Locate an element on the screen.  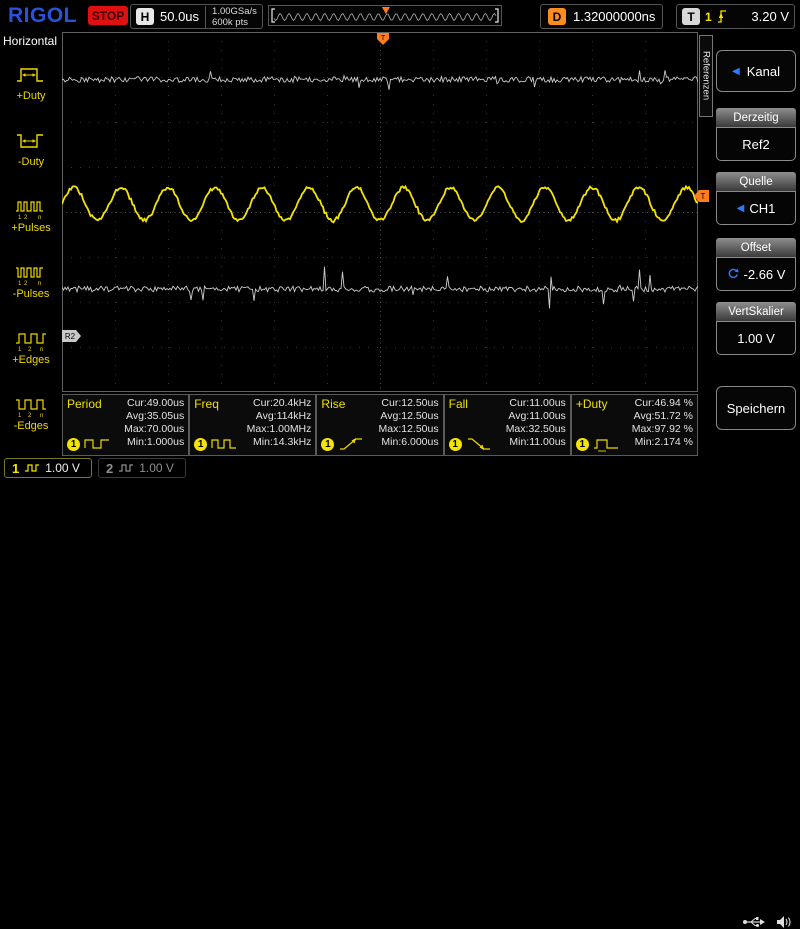
plus-edges-icon: 1 2 n is located at coordinates (31, 342).